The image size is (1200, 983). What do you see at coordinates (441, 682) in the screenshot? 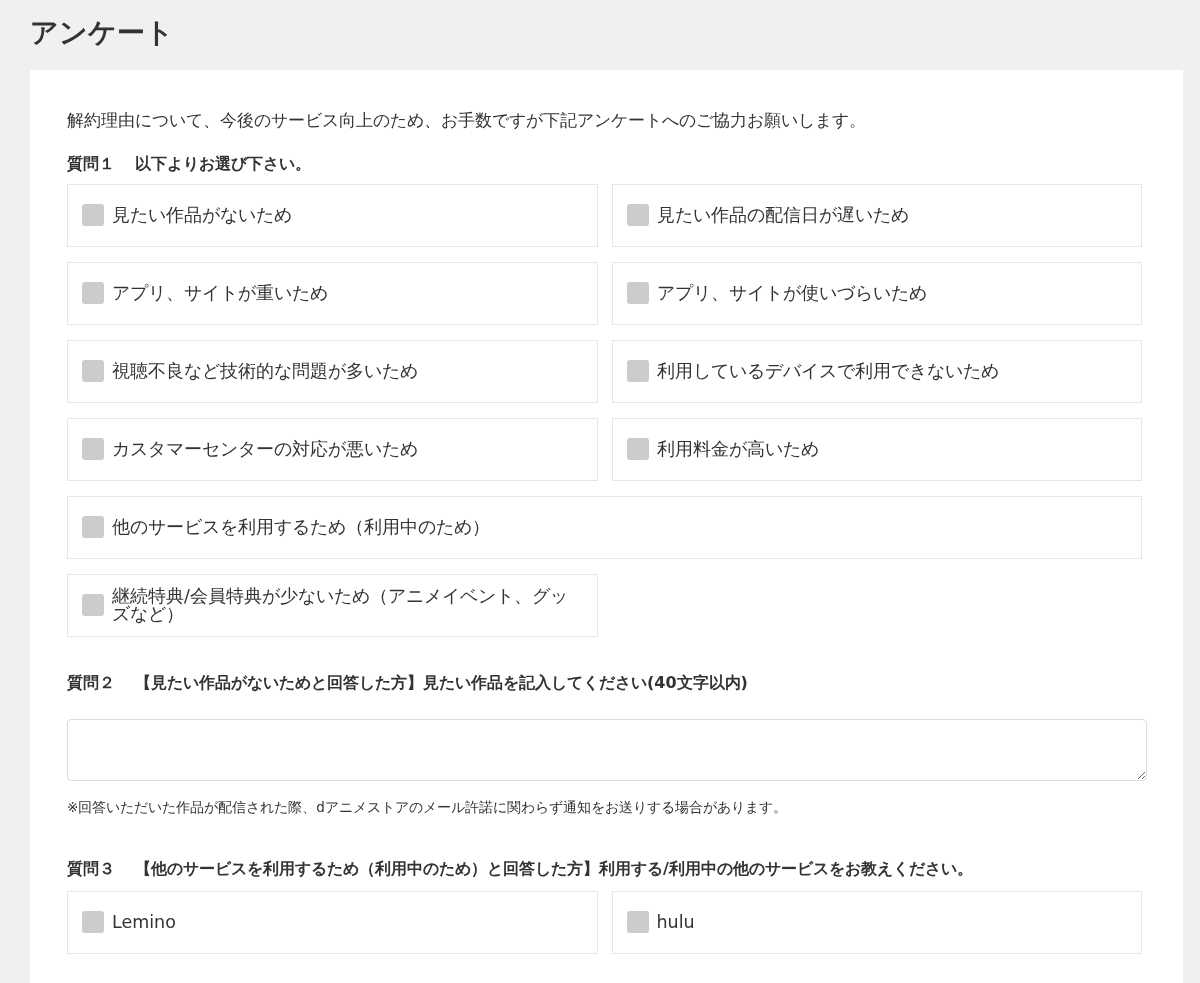
I see `question-text: 【見たい作品がないためと回答した方】見たい作品を記入してください(40文字以内)` at bounding box center [441, 682].